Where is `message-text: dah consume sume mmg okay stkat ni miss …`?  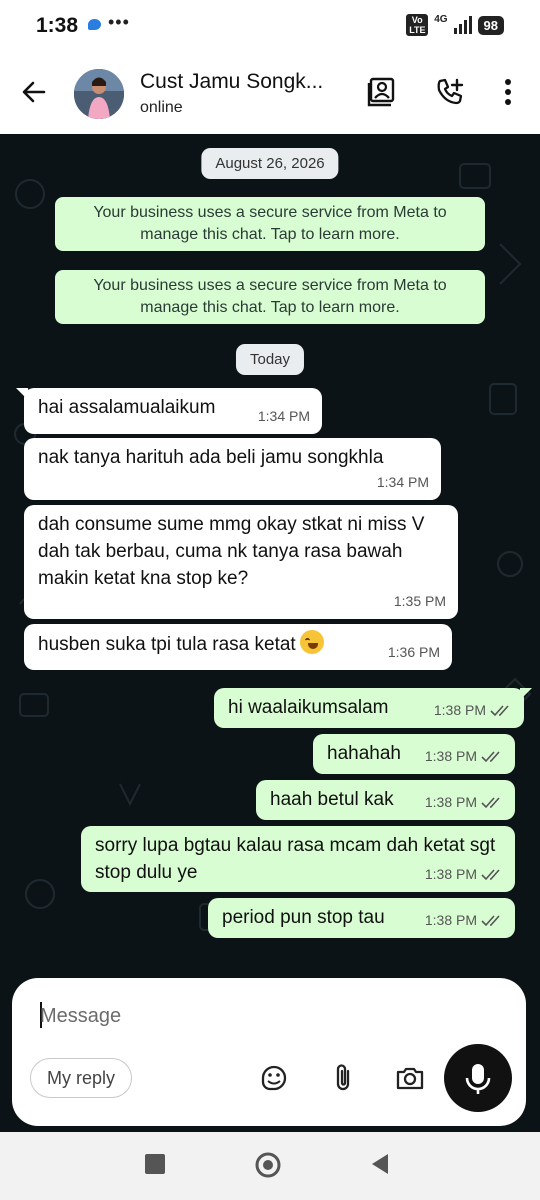 message-text: dah consume sume mmg okay stkat ni miss … is located at coordinates (231, 551).